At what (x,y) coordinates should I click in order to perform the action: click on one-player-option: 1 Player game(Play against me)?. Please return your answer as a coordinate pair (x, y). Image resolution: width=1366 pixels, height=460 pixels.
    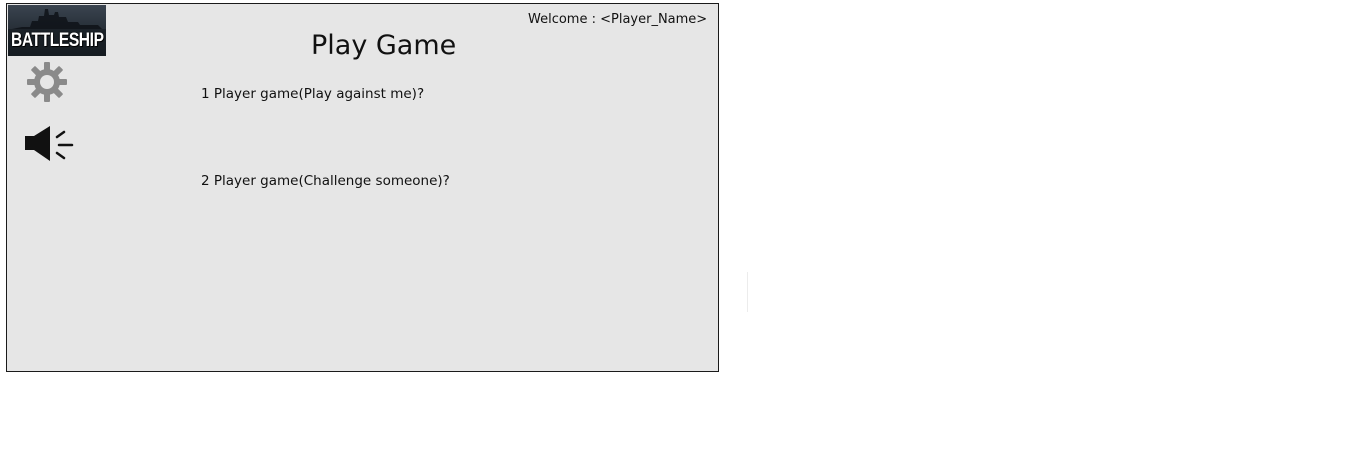
    Looking at the image, I should click on (312, 94).